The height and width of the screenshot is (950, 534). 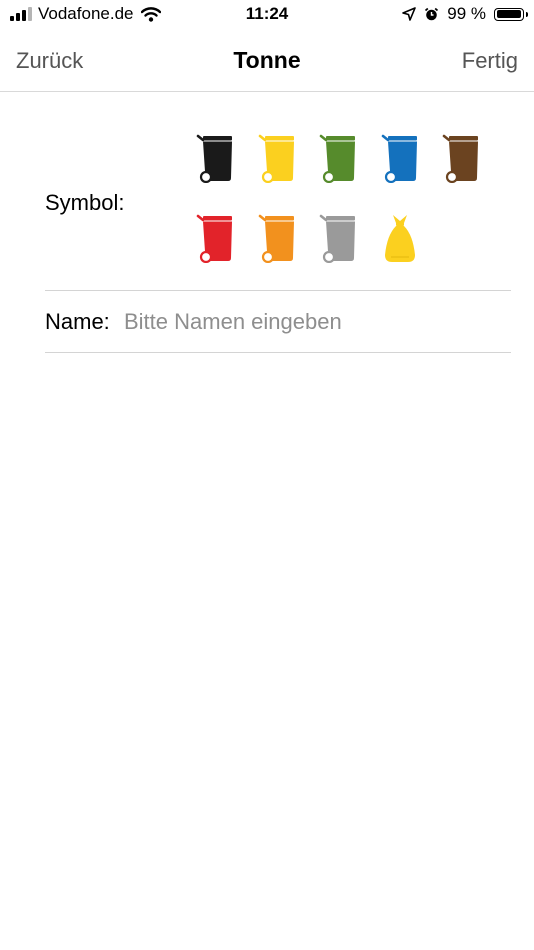 What do you see at coordinates (338, 238) in the screenshot?
I see `bin-gray-icon` at bounding box center [338, 238].